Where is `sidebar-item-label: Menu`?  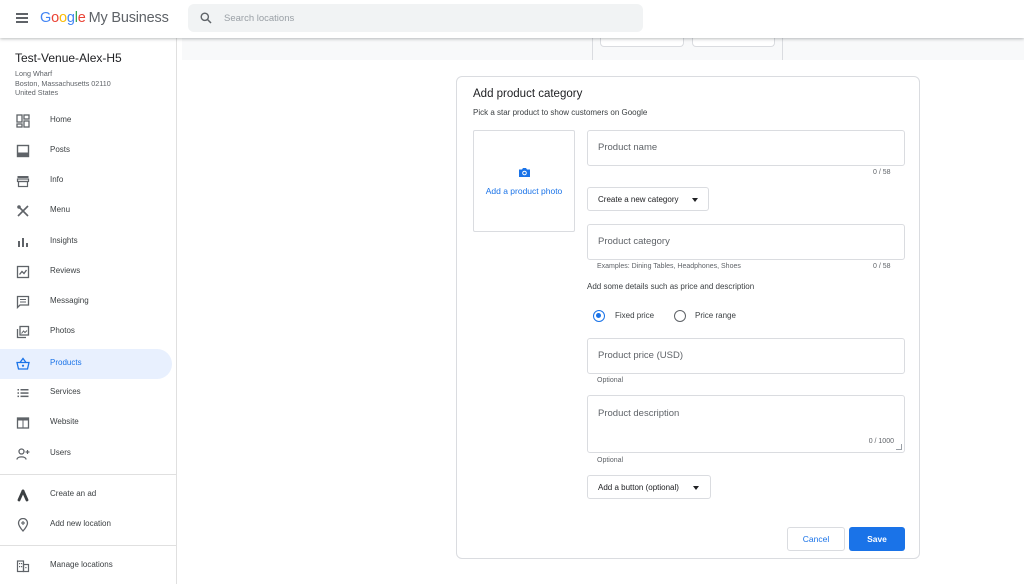 sidebar-item-label: Menu is located at coordinates (60, 209).